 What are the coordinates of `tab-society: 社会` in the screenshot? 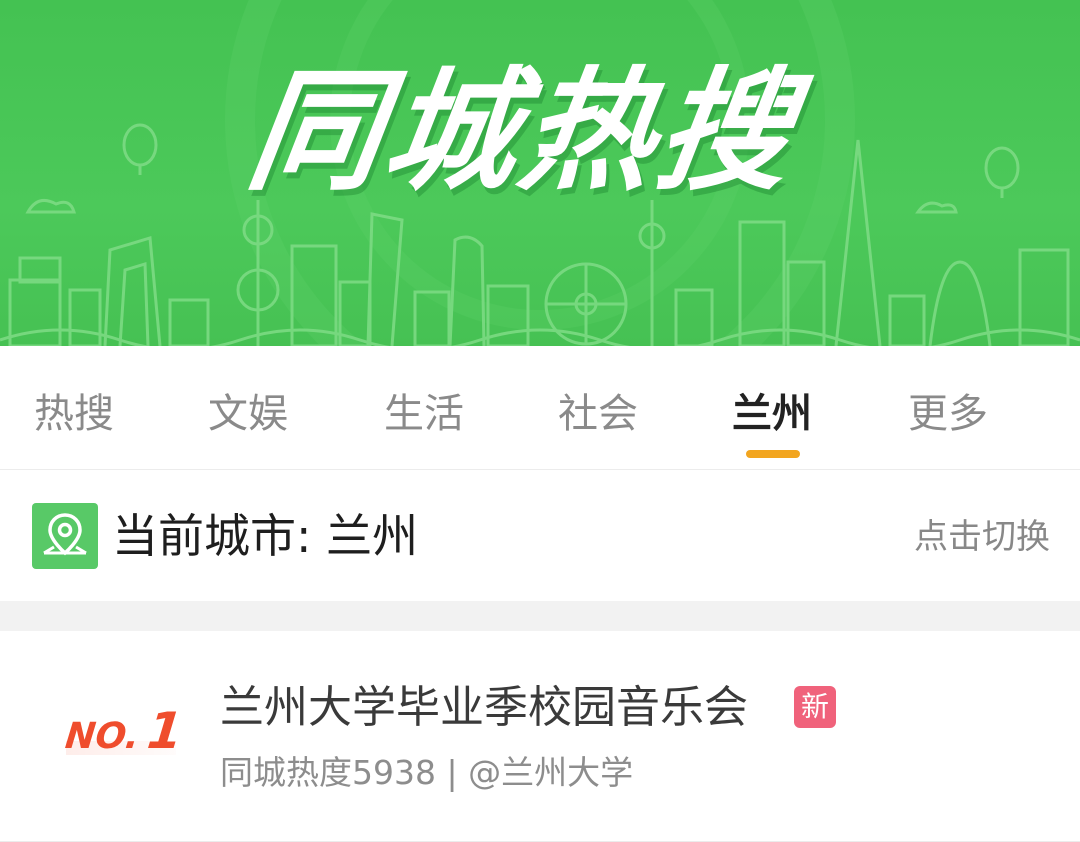 It's located at (598, 414).